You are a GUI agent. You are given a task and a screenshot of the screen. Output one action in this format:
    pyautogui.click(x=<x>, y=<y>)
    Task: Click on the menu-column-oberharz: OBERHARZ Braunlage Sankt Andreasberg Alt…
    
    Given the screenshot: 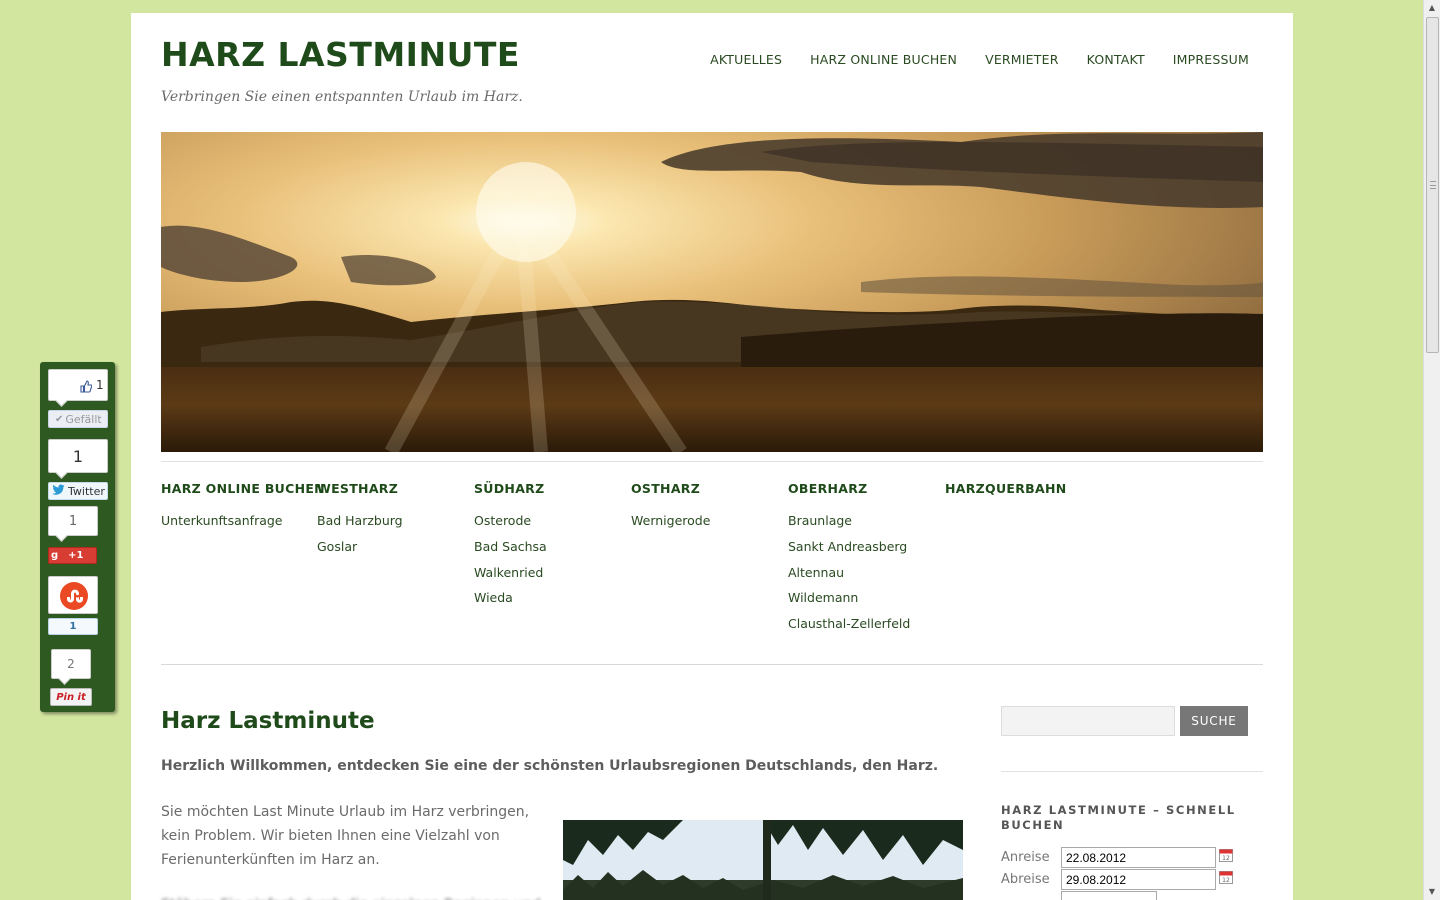 What is the action you would take?
    pyautogui.click(x=863, y=559)
    